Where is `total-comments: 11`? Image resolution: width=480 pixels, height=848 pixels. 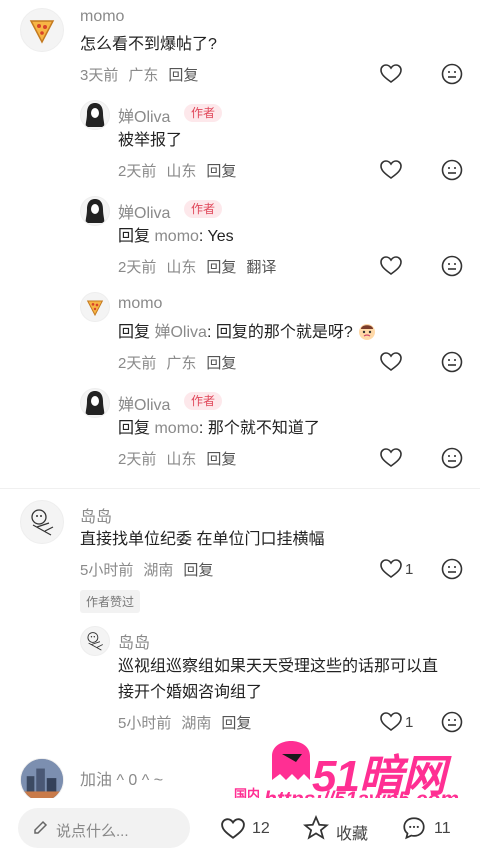
total-comments: 11 is located at coordinates (442, 828).